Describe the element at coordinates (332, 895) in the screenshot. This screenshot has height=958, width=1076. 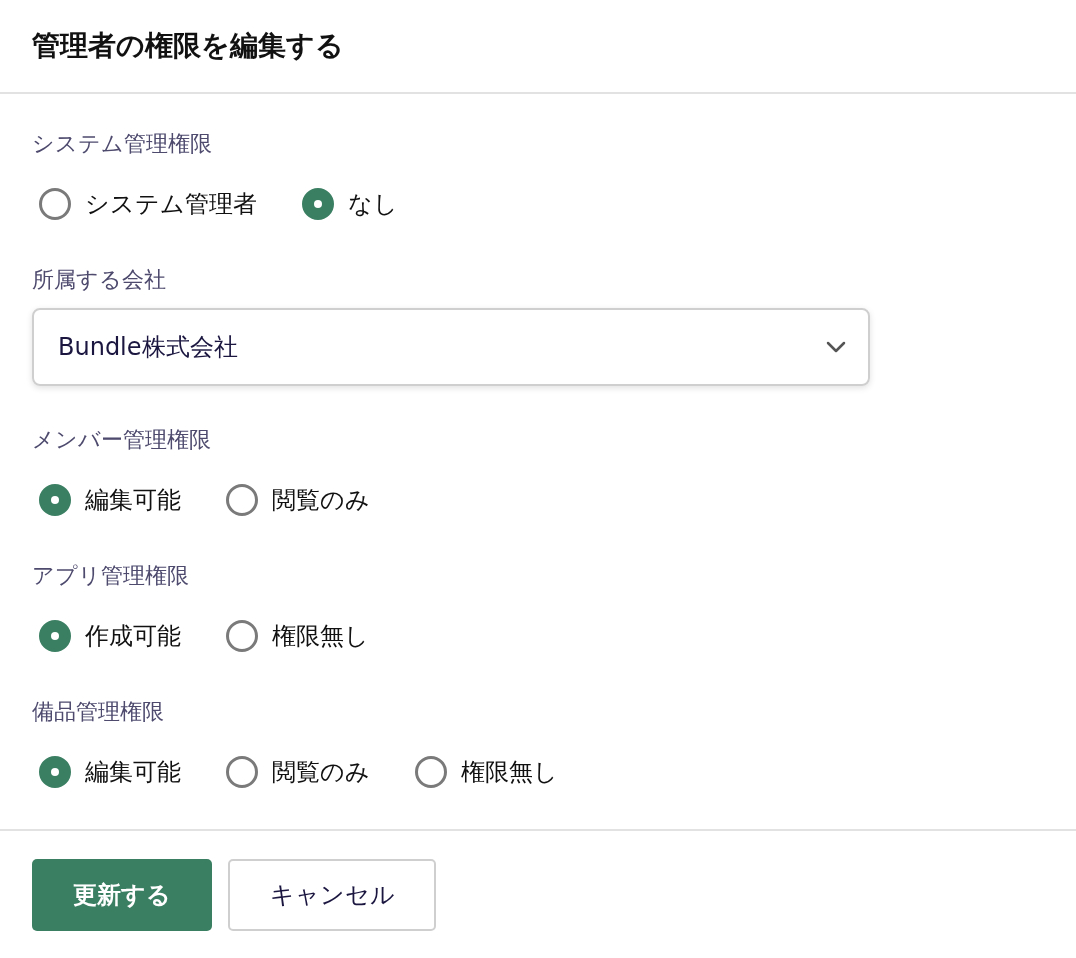
I see `cancel-button: キャンセル` at that location.